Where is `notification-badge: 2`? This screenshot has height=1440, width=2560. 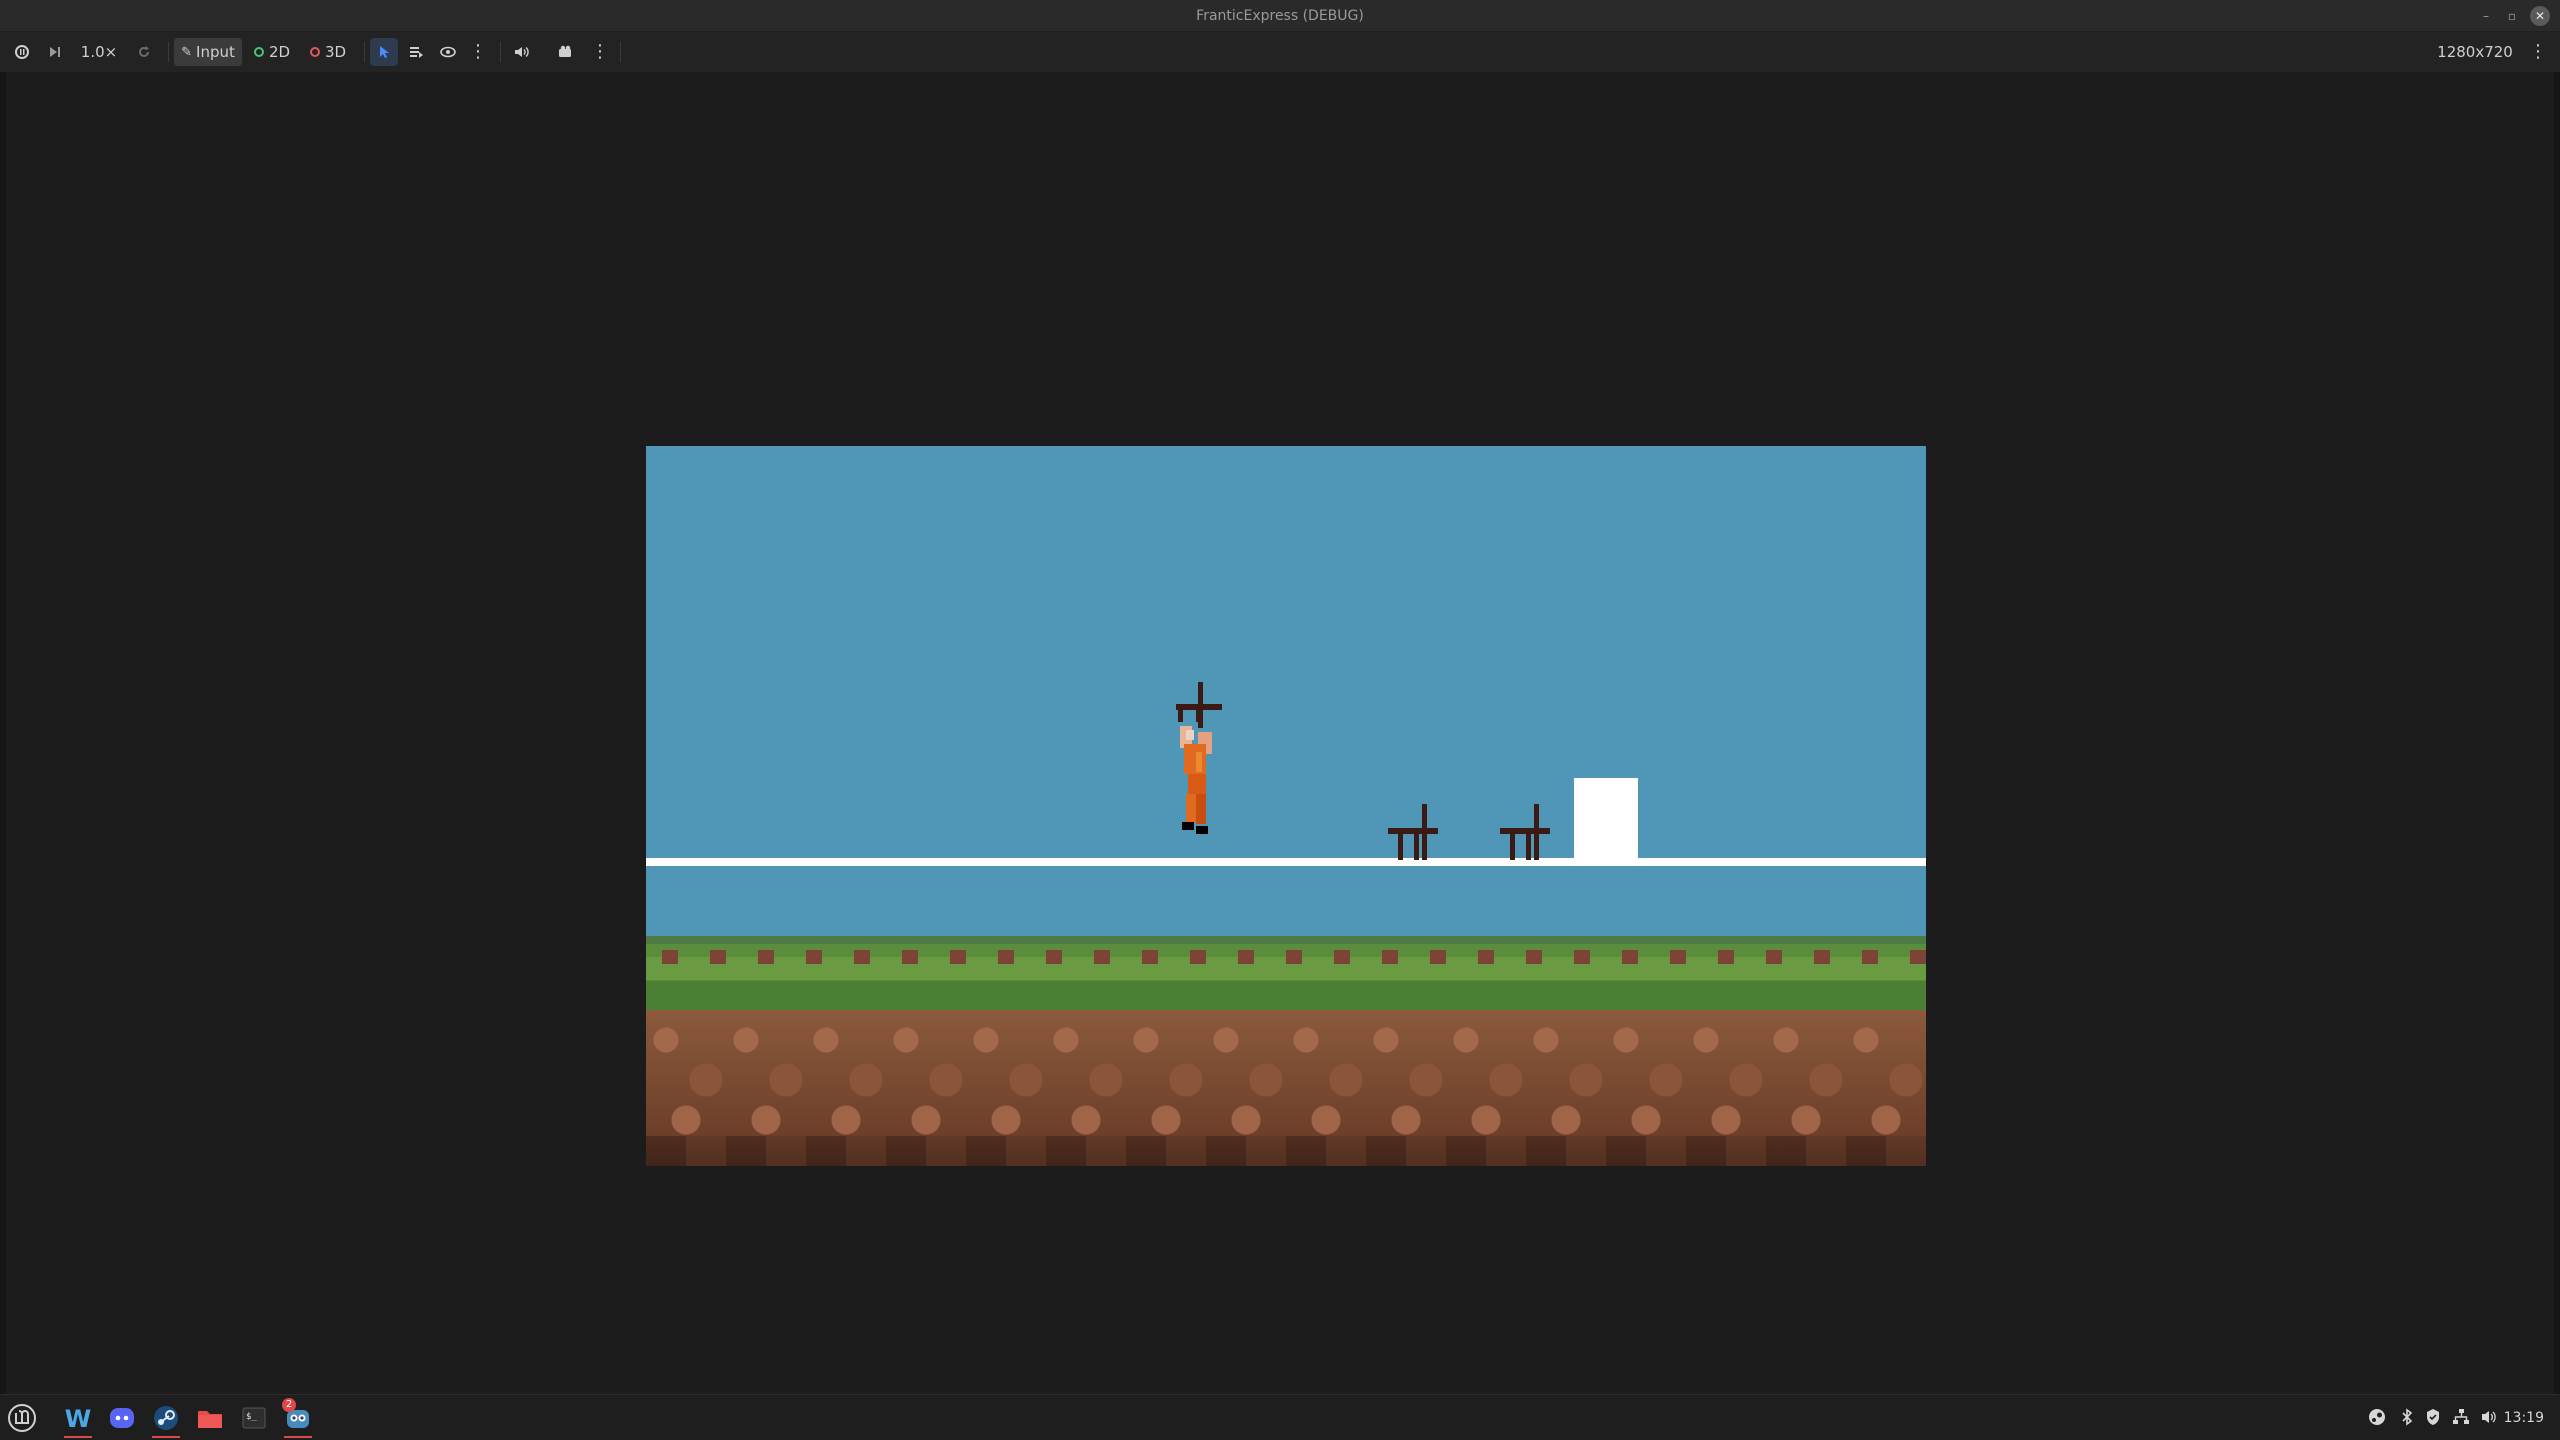
notification-badge: 2 is located at coordinates (289, 1405).